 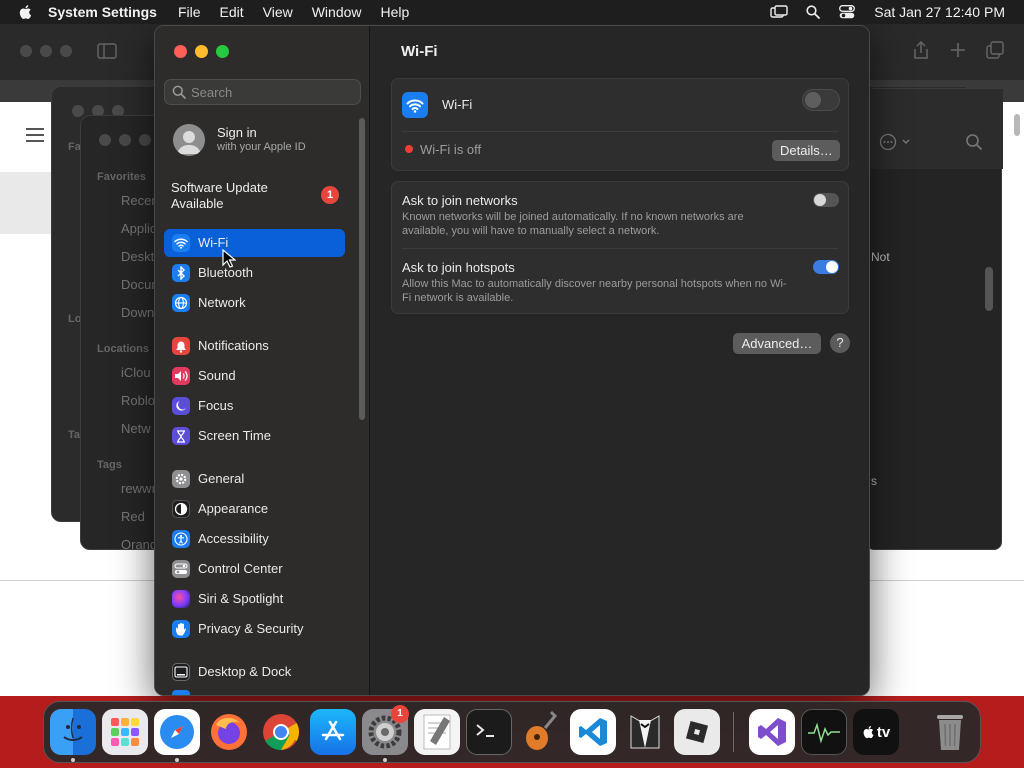 I want to click on dock-tuxedo-app, so click(x=645, y=732).